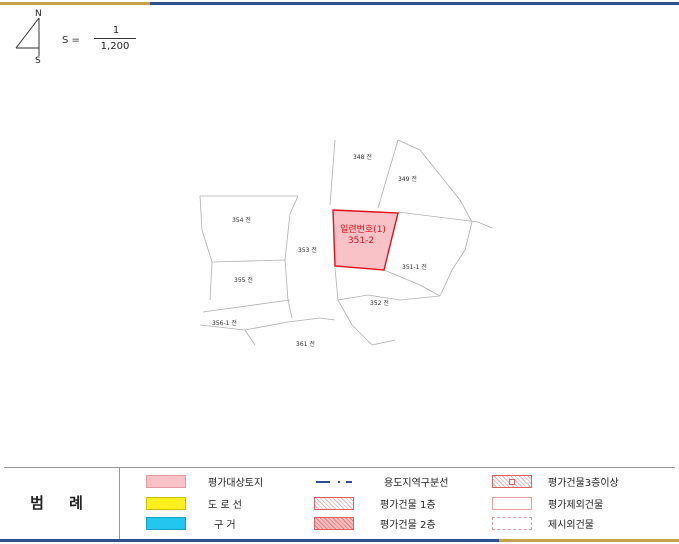 This screenshot has height=544, width=679. I want to click on legend-label: 구 거, so click(225, 525).